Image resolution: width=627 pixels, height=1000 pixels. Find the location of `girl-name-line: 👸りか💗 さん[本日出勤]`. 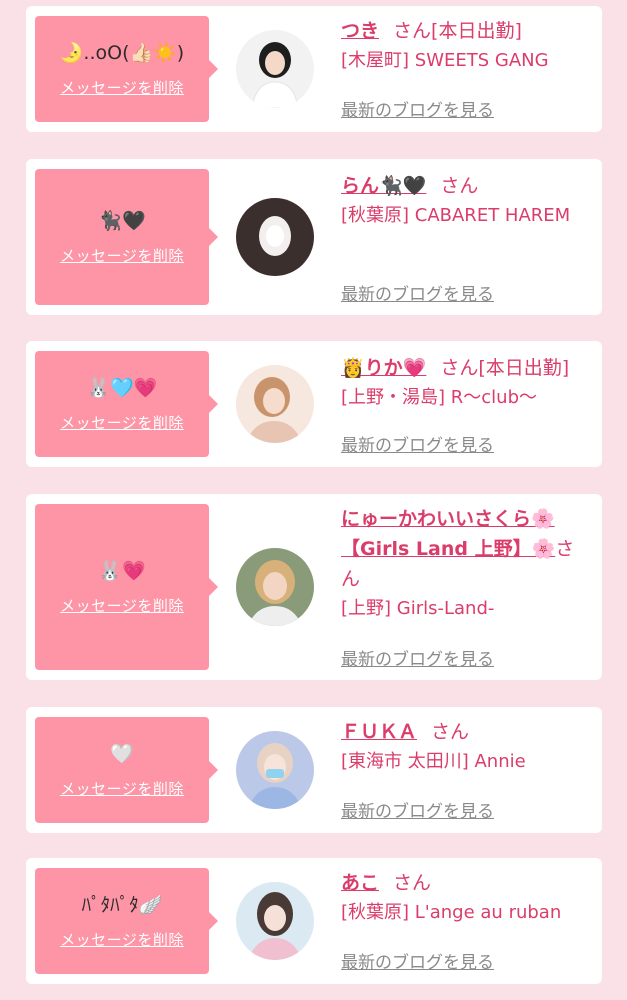

girl-name-line: 👸りか💗 さん[本日出勤] is located at coordinates (467, 368).